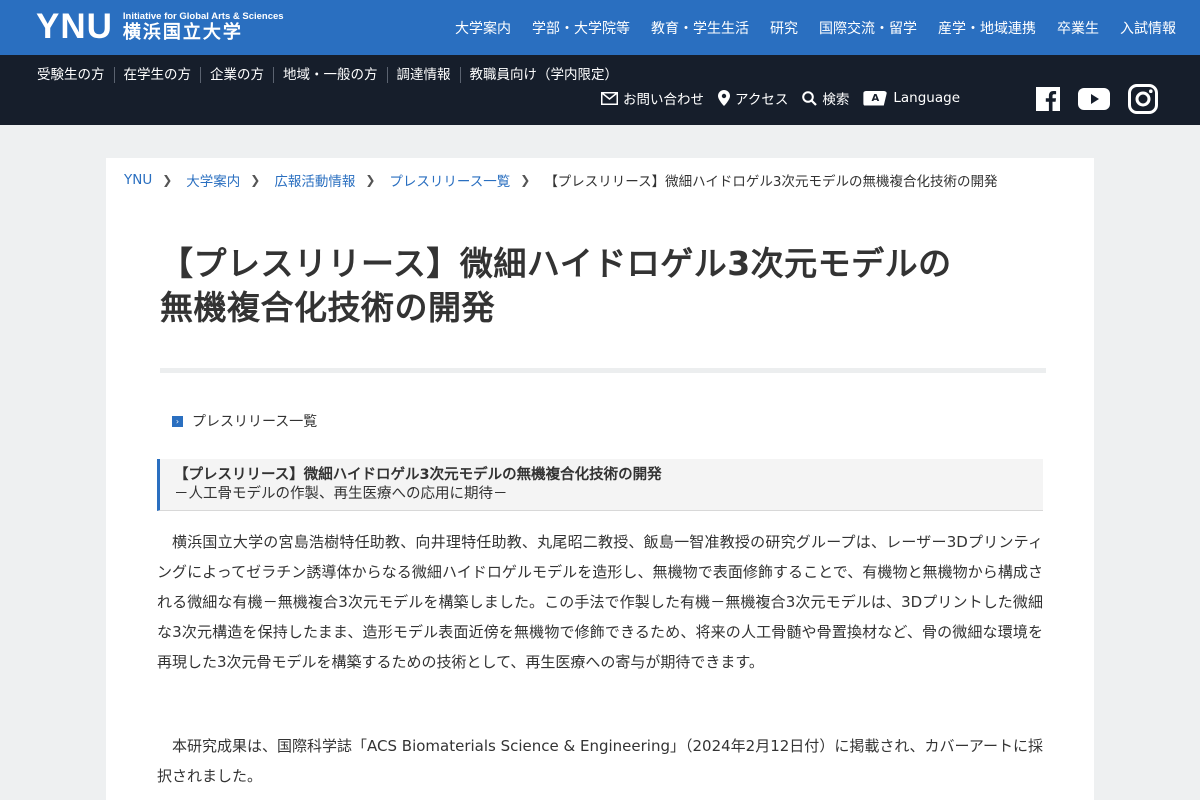 This screenshot has height=800, width=1200. Describe the element at coordinates (138, 180) in the screenshot. I see `breadcrumb-home: YNU` at that location.